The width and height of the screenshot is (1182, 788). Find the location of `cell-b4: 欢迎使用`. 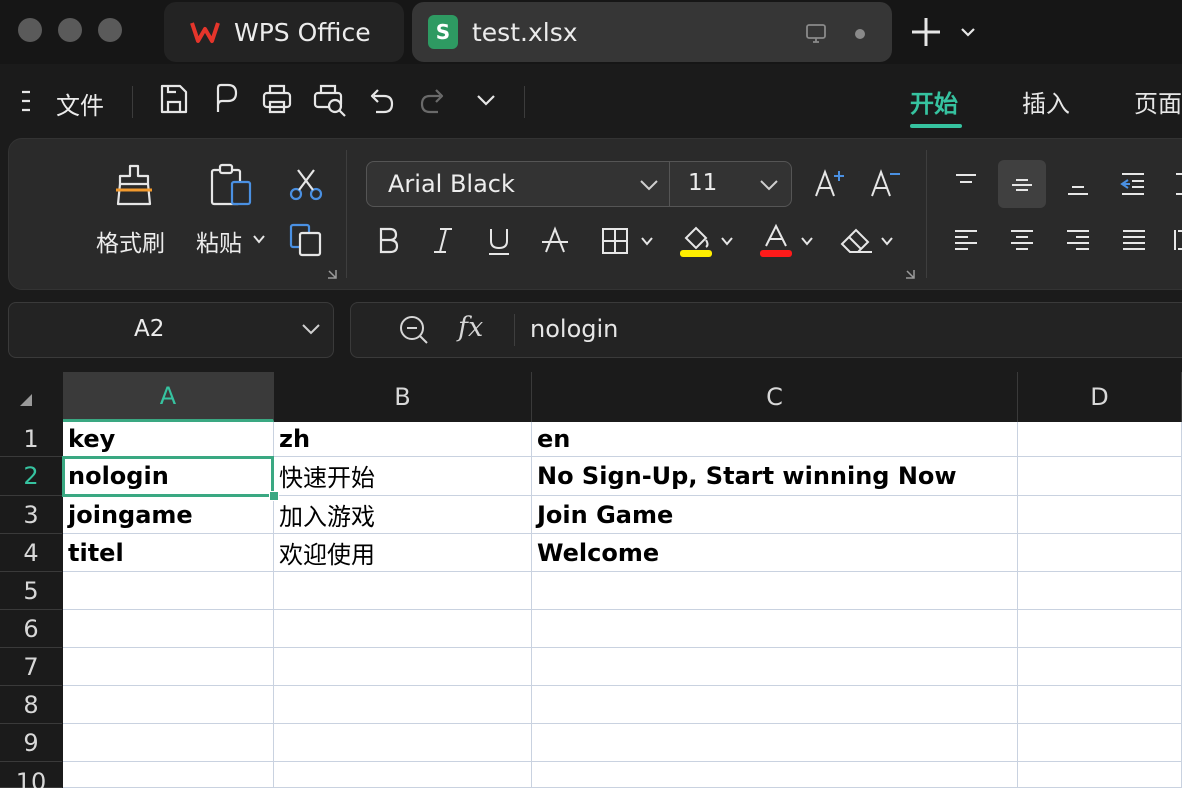

cell-b4: 欢迎使用 is located at coordinates (403, 553).